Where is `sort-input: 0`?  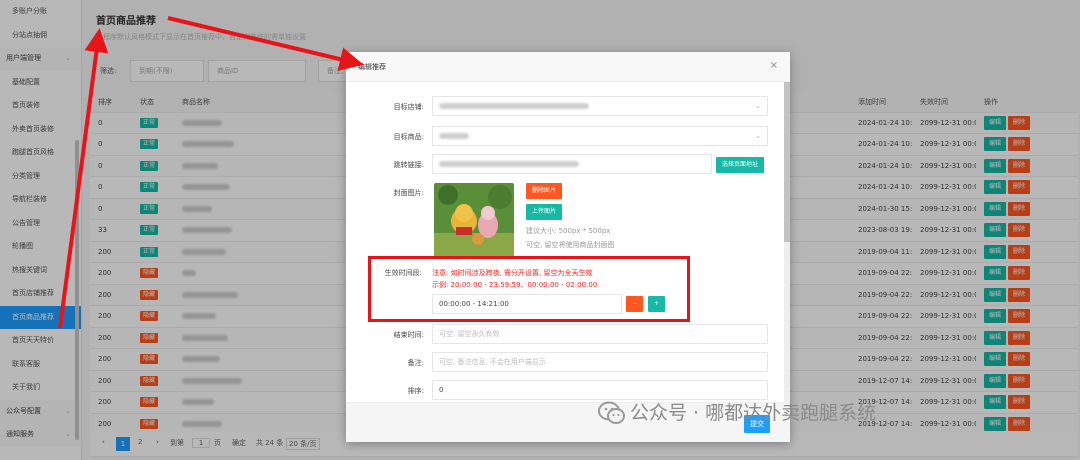 sort-input: 0 is located at coordinates (600, 390).